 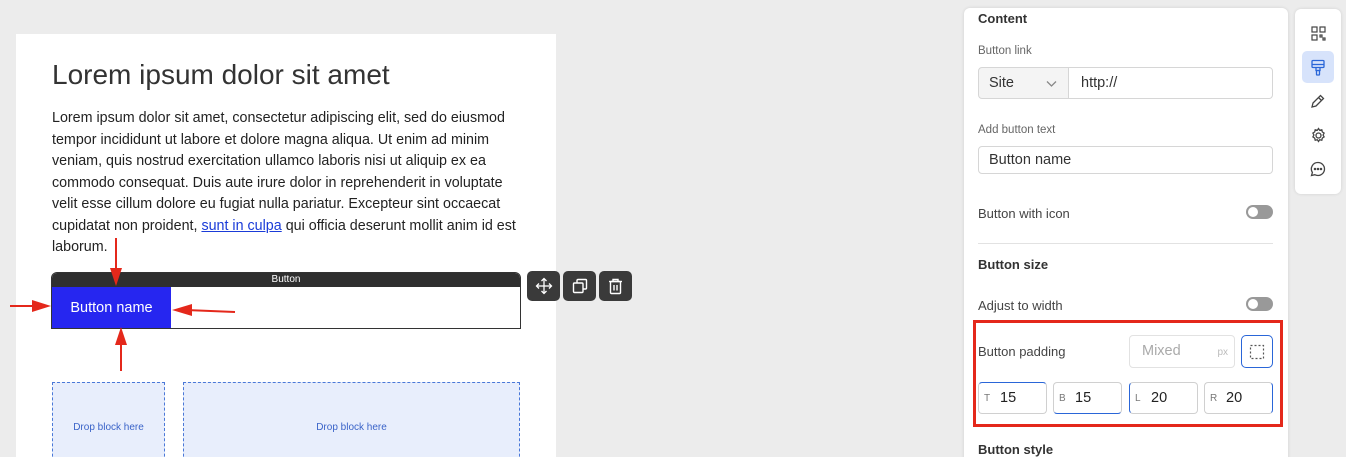 I want to click on padding-bottom-label: B, so click(x=1062, y=398).